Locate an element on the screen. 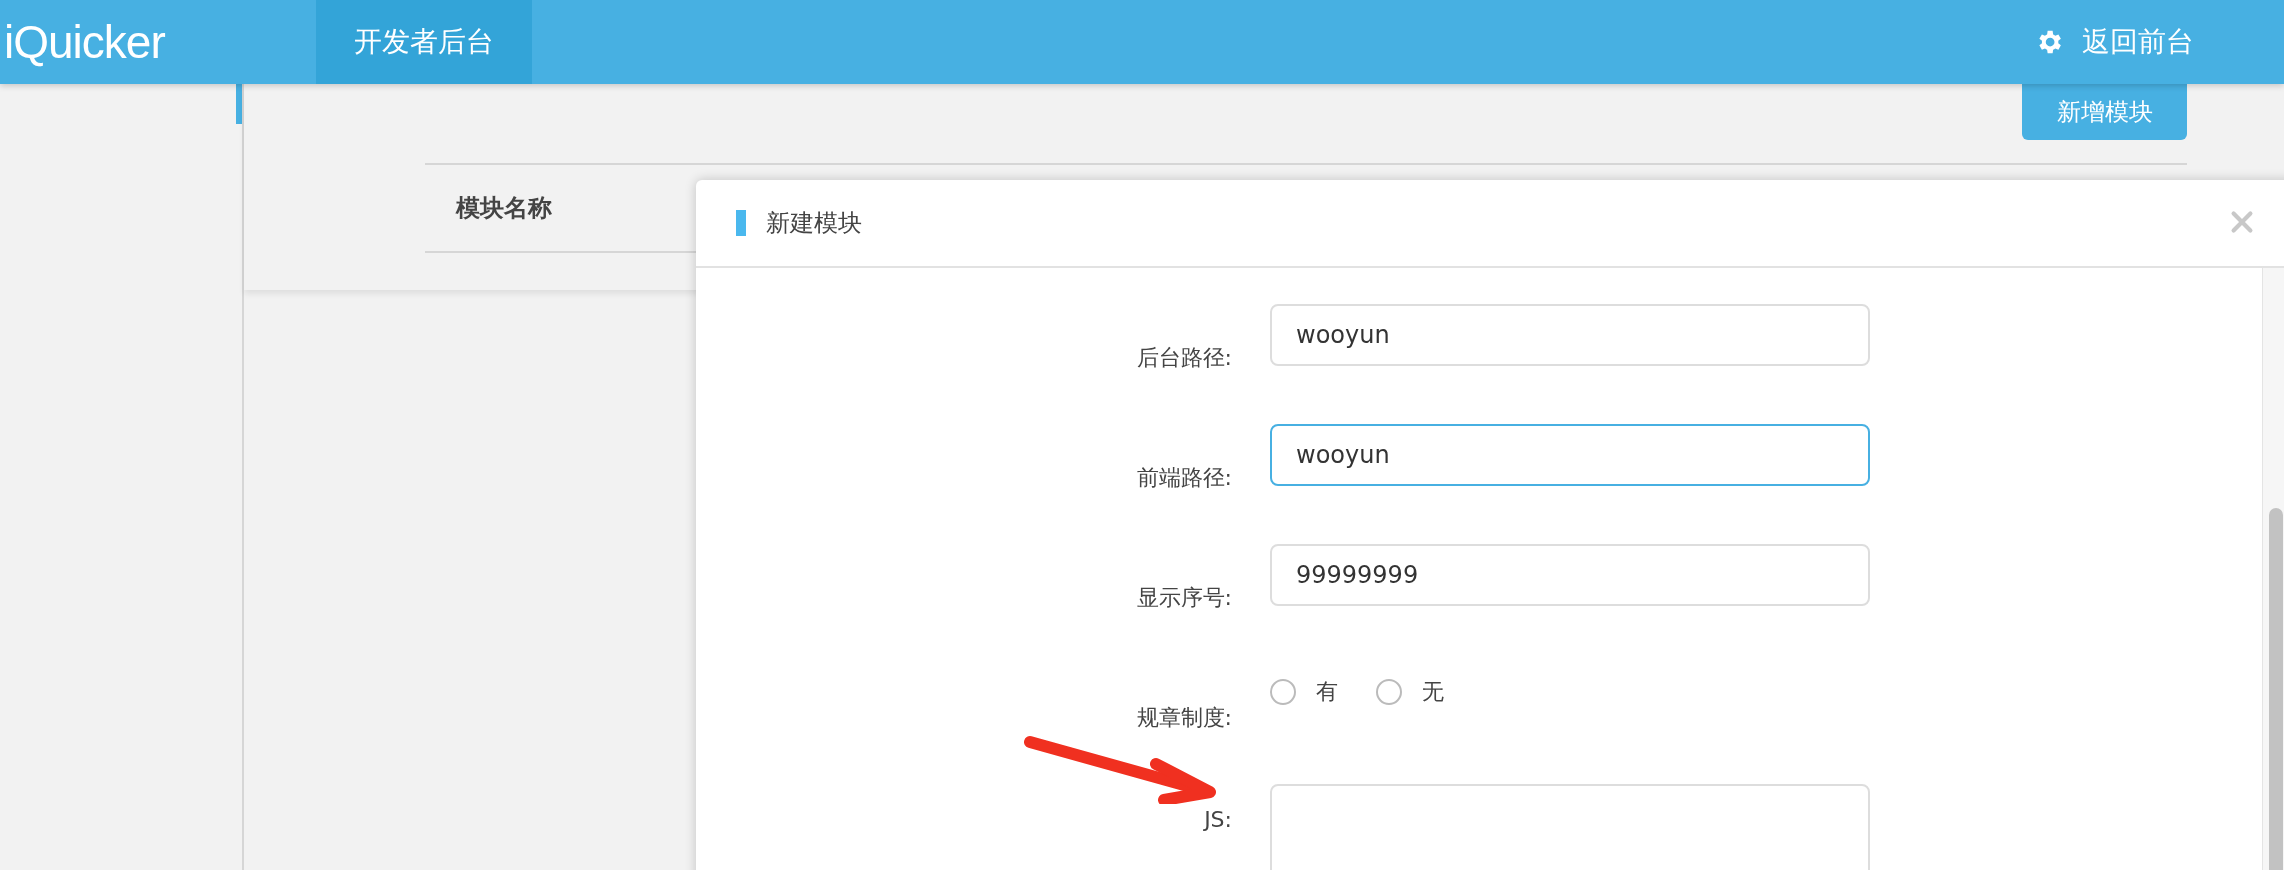  scrollbar is located at coordinates (2273, 569).